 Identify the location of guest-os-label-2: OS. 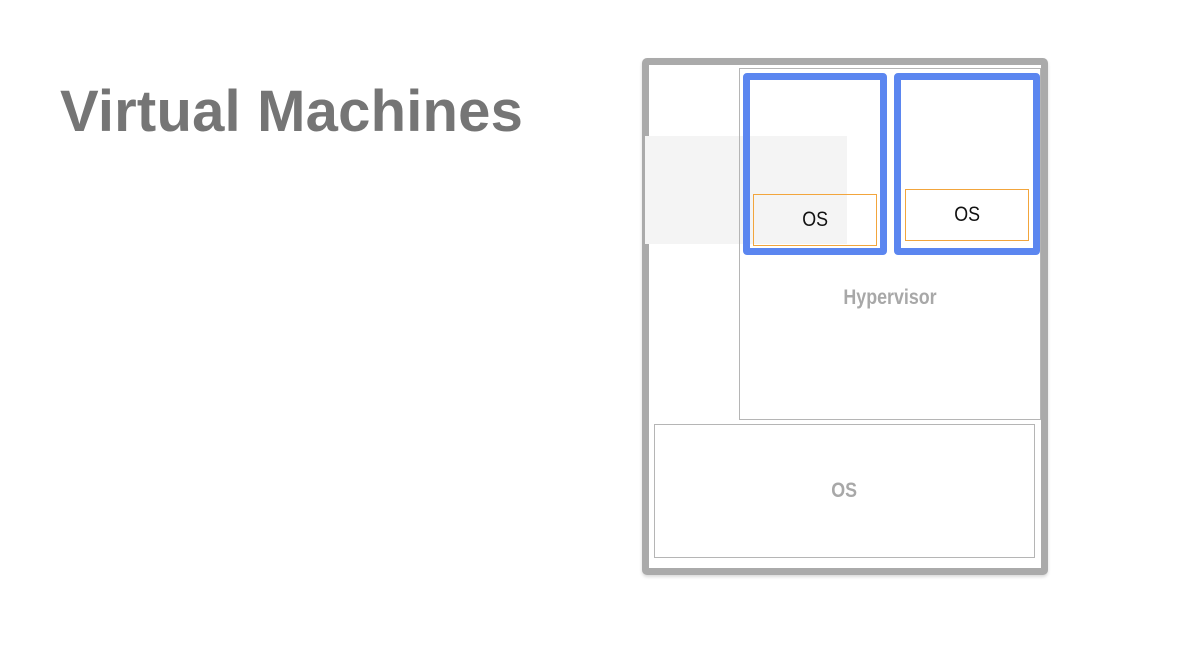
(967, 214).